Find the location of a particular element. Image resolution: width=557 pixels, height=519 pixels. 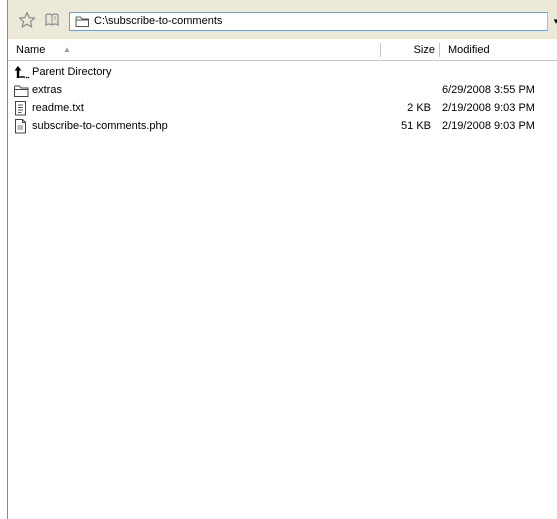

file-name: subscribe-to-comments.php is located at coordinates (100, 126).